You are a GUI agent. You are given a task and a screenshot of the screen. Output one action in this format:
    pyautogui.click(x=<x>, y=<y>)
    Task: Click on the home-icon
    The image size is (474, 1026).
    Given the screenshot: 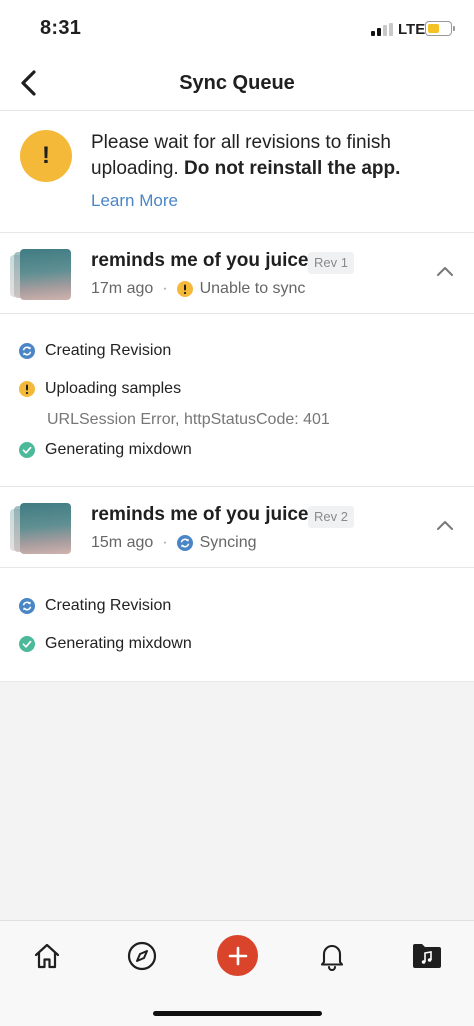 What is the action you would take?
    pyautogui.click(x=47, y=956)
    